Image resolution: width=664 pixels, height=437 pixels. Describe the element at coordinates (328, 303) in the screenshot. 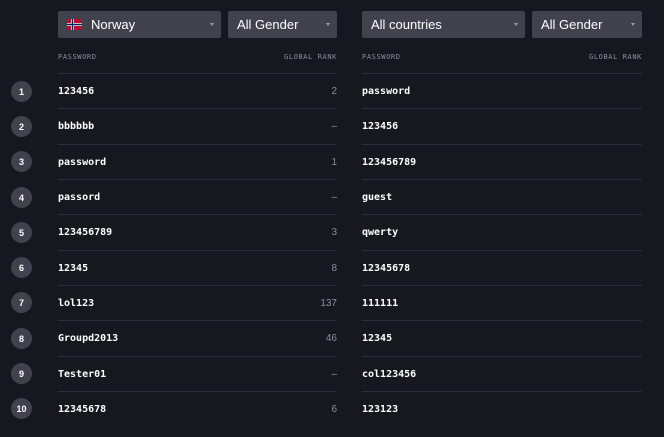

I see `global-rank-cell: 137` at that location.